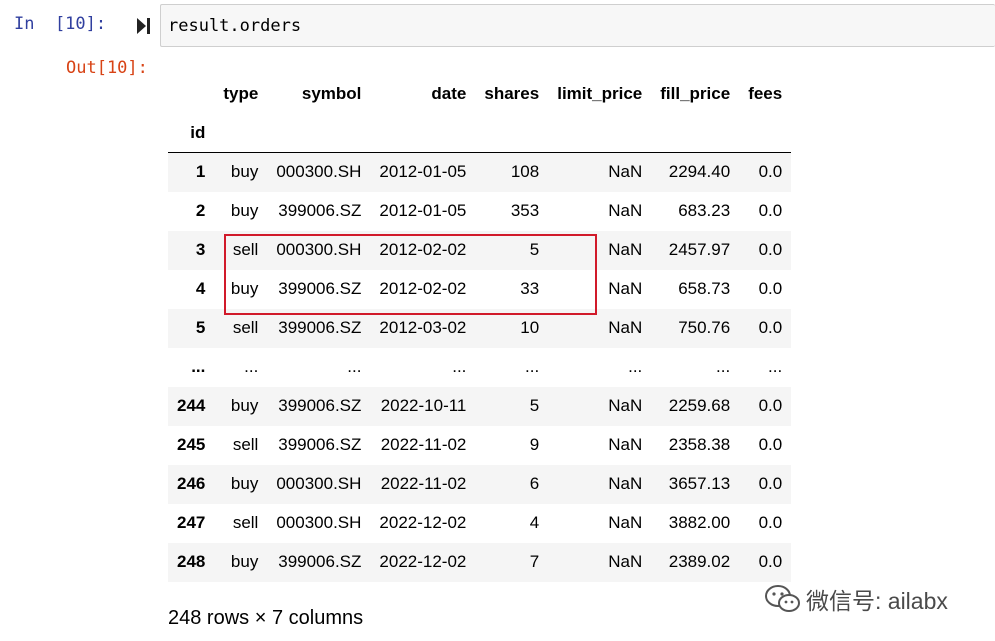 The image size is (995, 641). What do you see at coordinates (449, 93) in the screenshot?
I see `column-header-date: date` at bounding box center [449, 93].